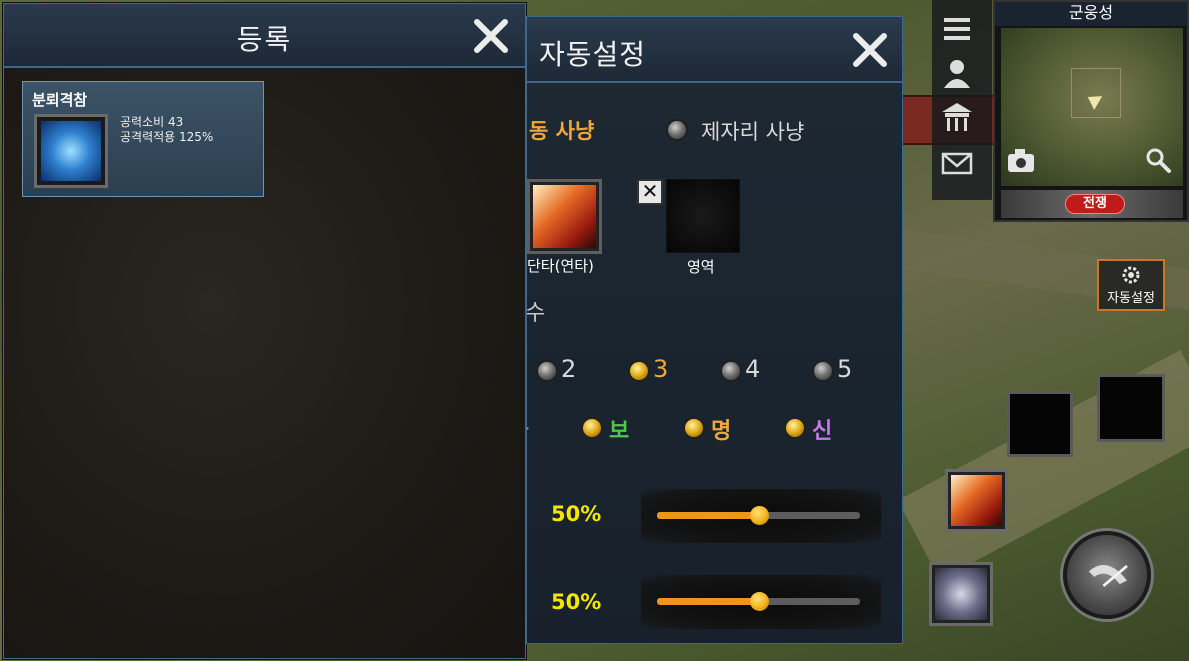  I want to click on auto-settings-button-label: 자동설정, so click(1131, 298).